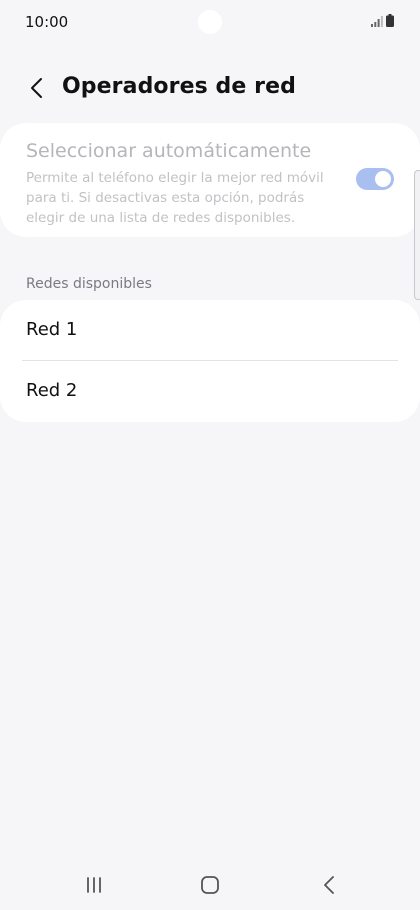 Image resolution: width=420 pixels, height=910 pixels. What do you see at coordinates (89, 284) in the screenshot?
I see `section-label-available-networks: Redes disponibles` at bounding box center [89, 284].